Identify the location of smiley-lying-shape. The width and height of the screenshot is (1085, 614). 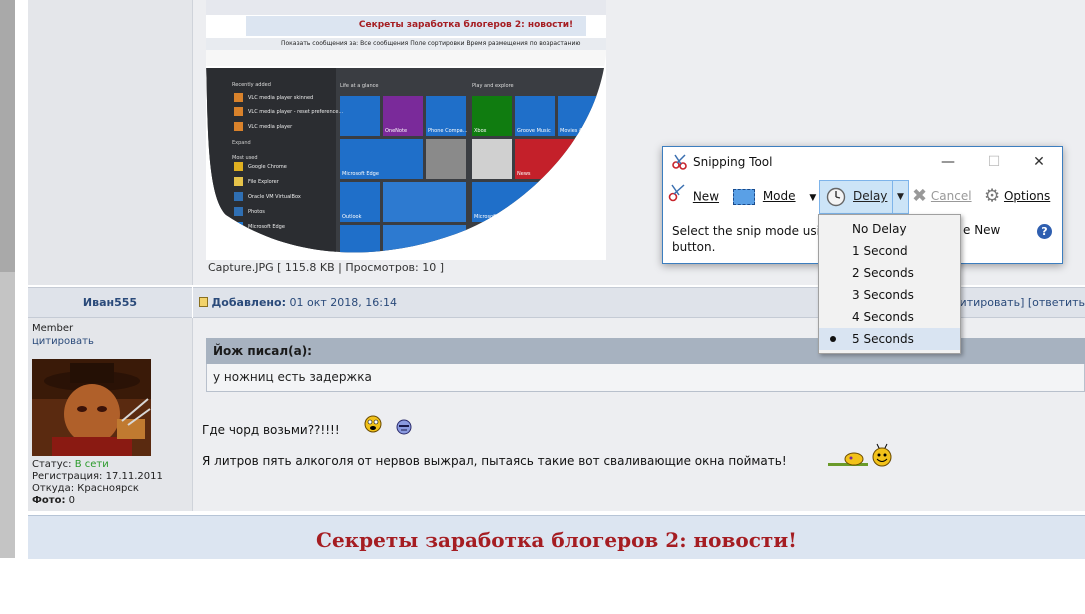
(848, 459).